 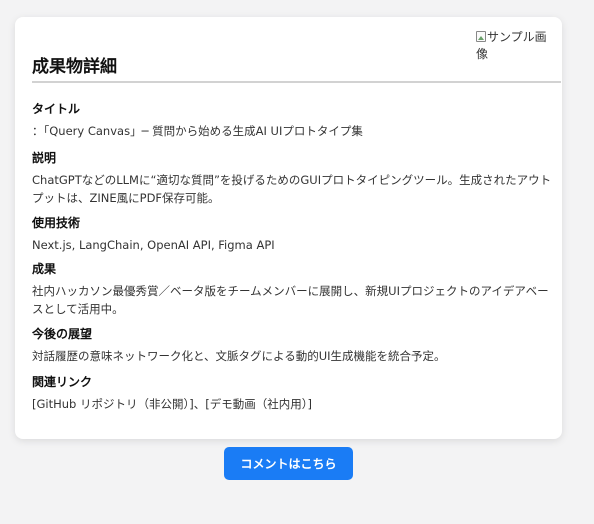 I want to click on related-links: [GitHub リポジトリ（非公開）]、[デモ動画（社内用）], so click(x=292, y=404).